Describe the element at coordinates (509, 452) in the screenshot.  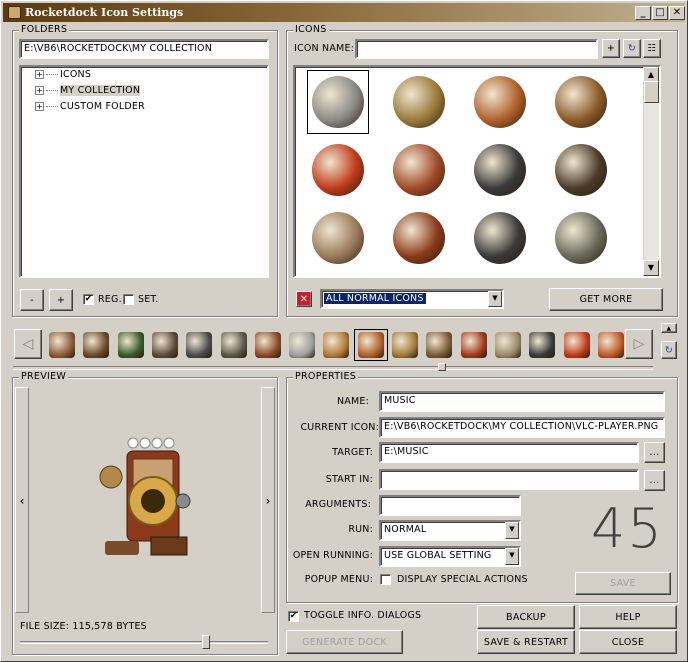
I see `target-input: E:\MUSIC` at that location.